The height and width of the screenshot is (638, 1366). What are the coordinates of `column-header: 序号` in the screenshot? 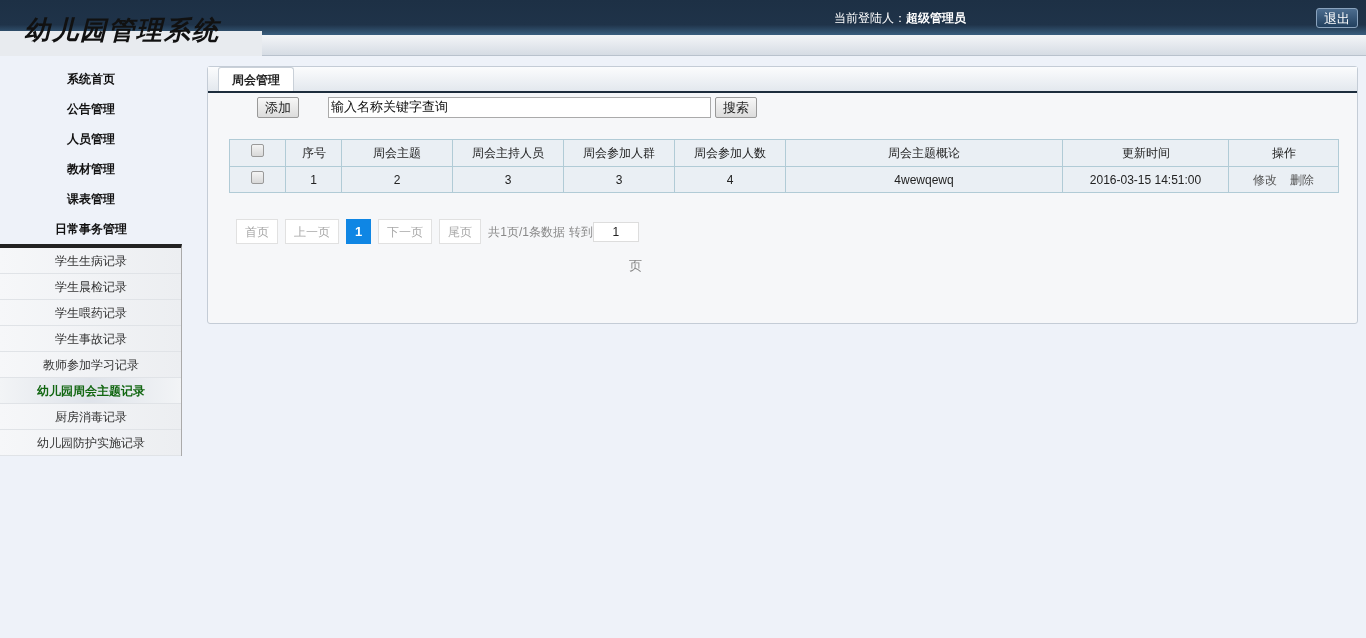 It's located at (313, 153).